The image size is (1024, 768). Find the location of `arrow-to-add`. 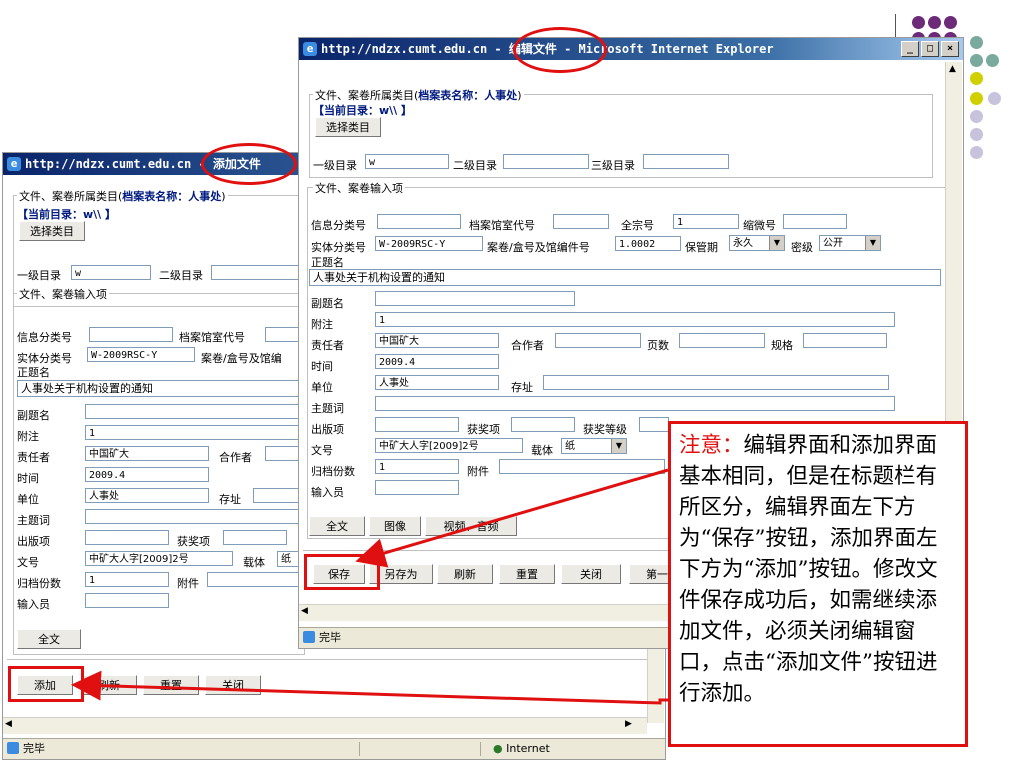

arrow-to-add is located at coordinates (369, 687).